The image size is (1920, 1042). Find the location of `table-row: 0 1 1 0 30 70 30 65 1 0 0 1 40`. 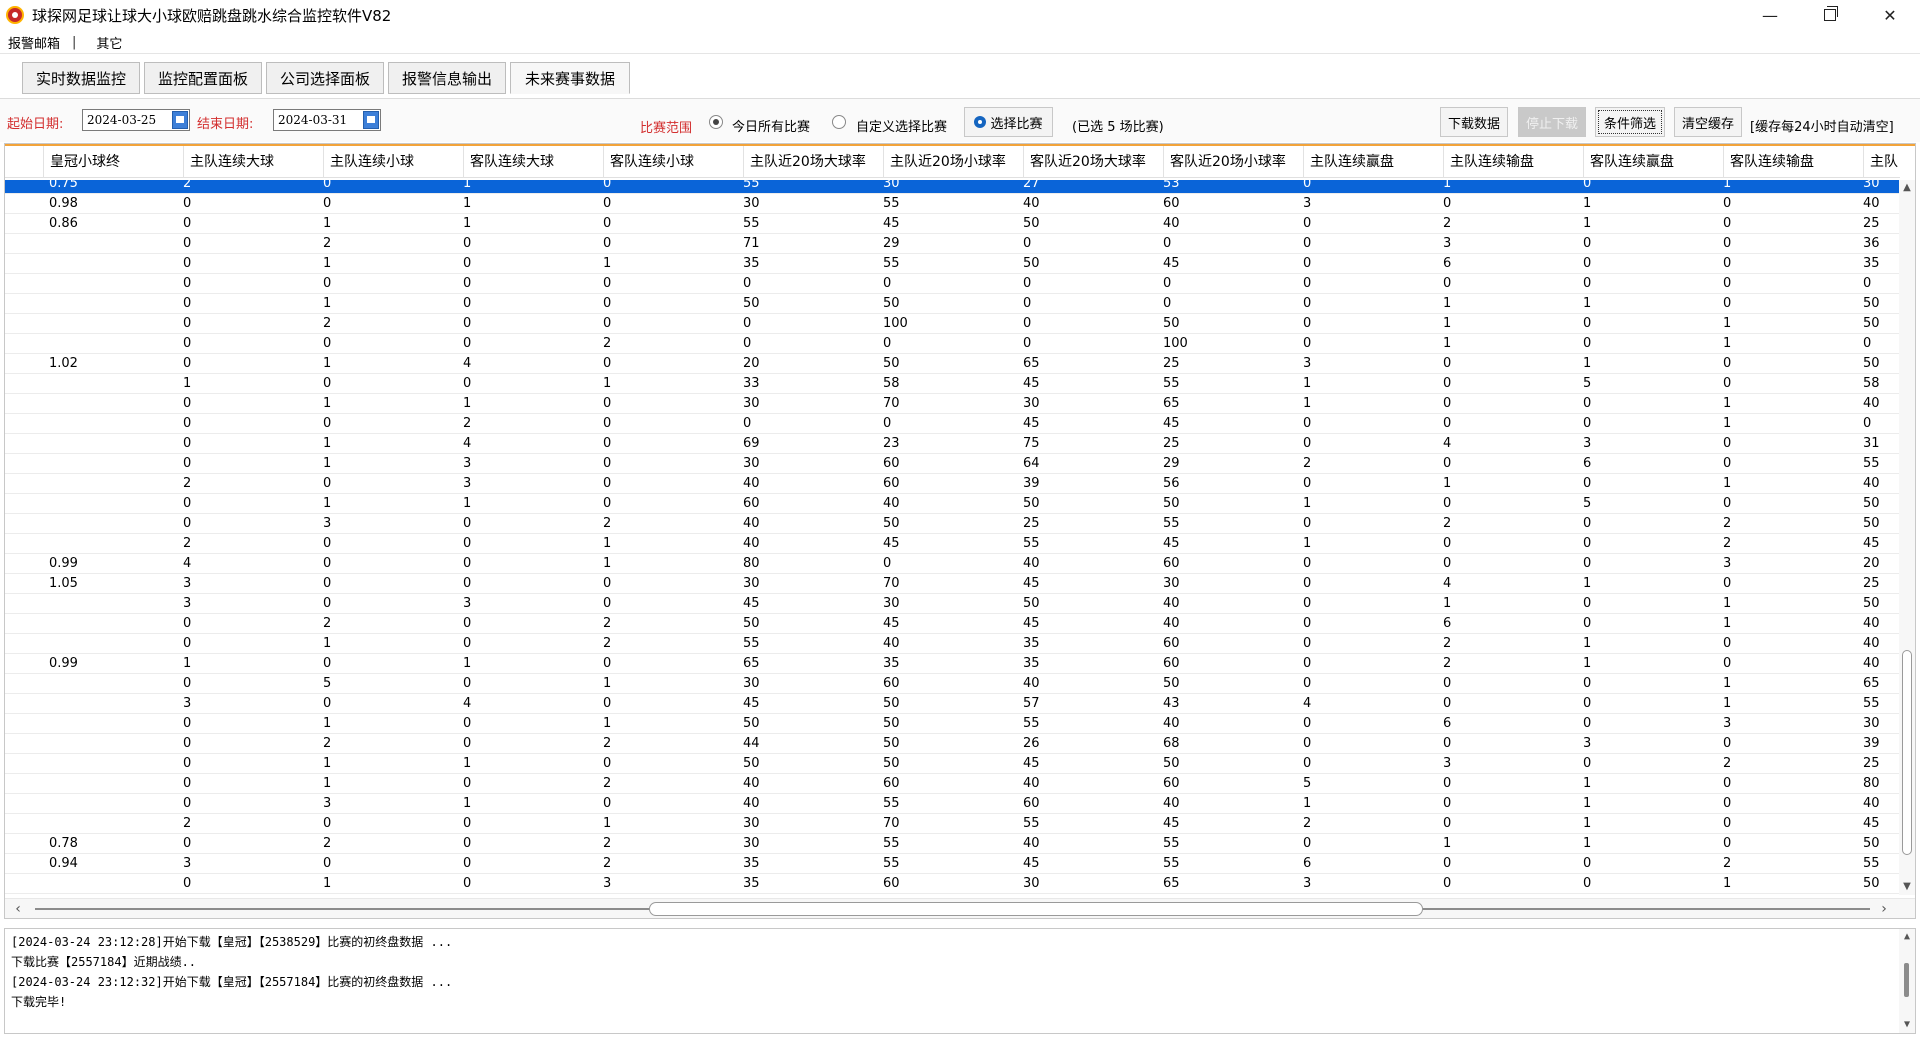

table-row: 0 1 1 0 30 70 30 65 1 0 0 1 40 is located at coordinates (952, 404).